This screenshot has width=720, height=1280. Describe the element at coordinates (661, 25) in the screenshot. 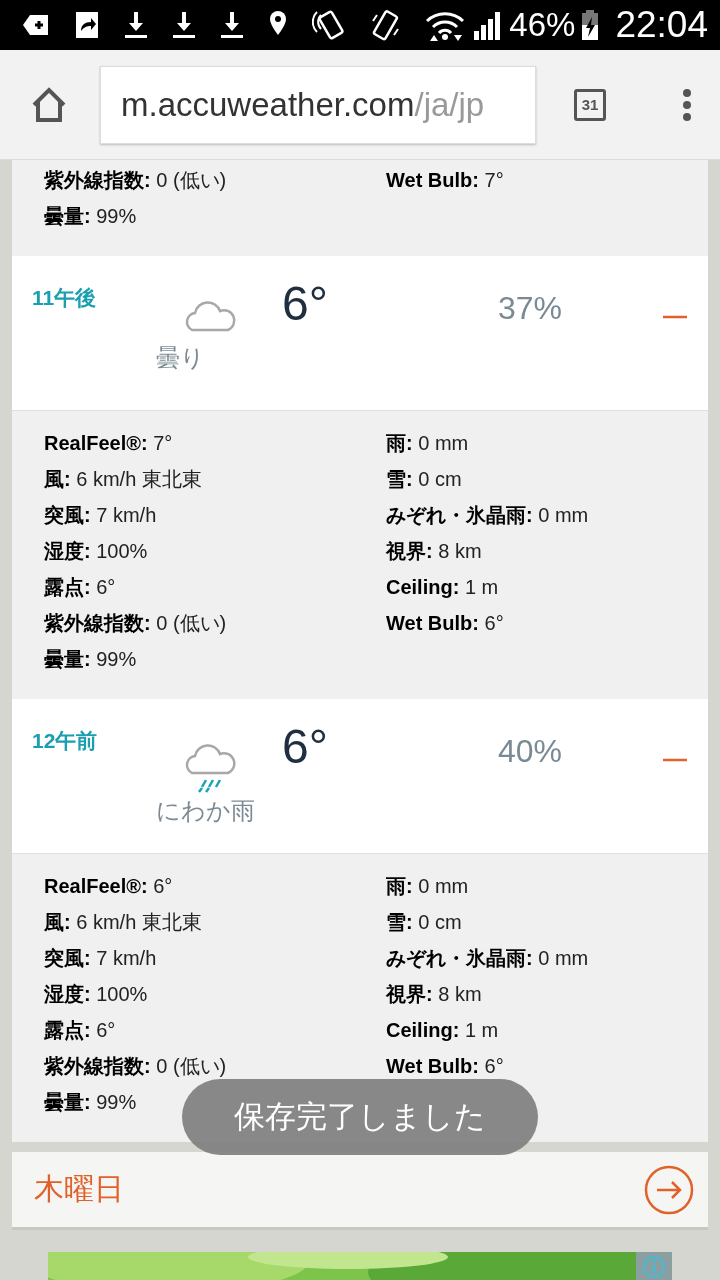

I see `clock-time: 22:04` at that location.